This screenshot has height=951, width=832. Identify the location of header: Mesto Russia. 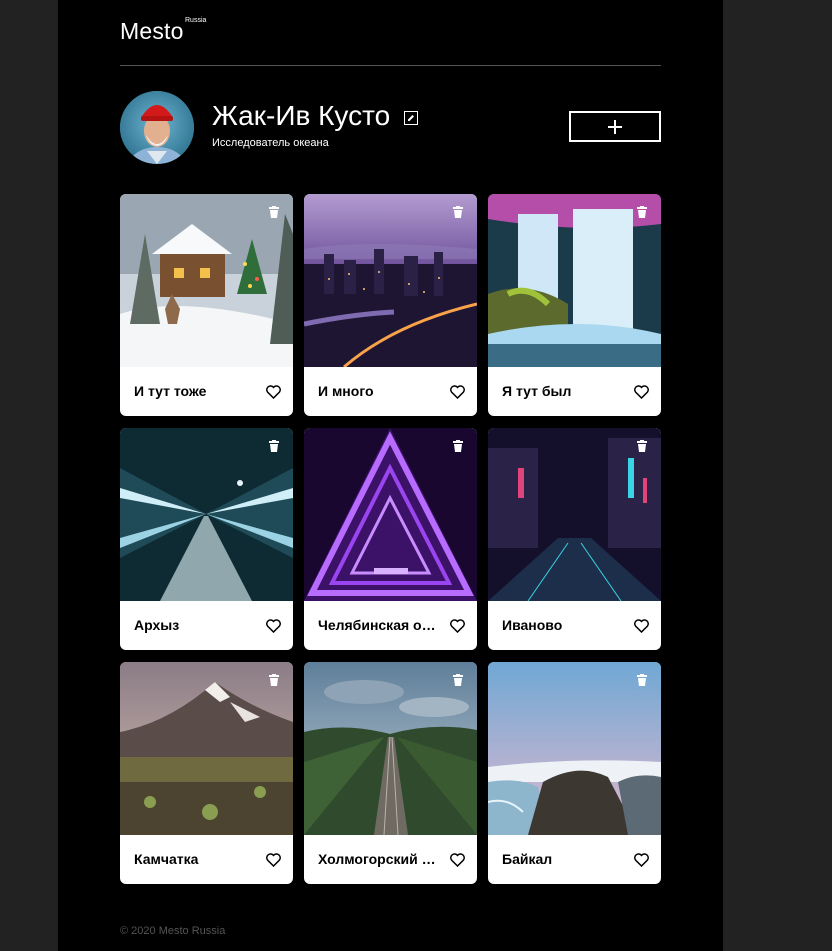
(390, 33).